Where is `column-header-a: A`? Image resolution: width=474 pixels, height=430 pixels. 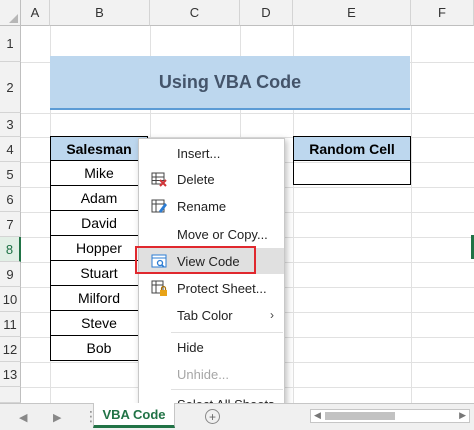 column-header-a: A is located at coordinates (35, 13).